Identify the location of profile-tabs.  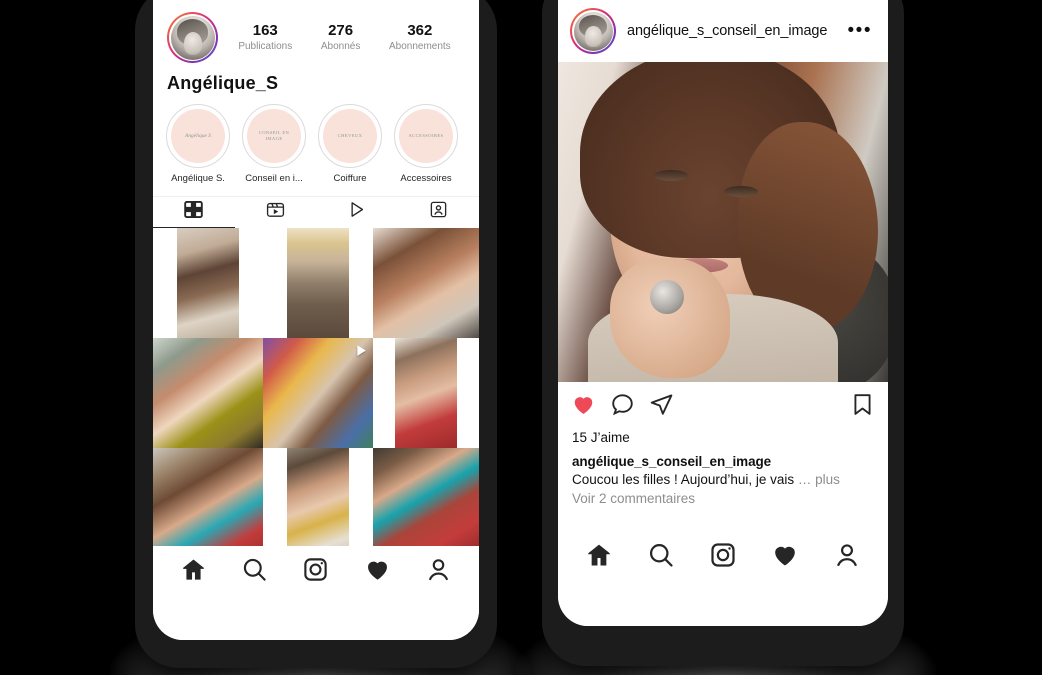
(316, 212).